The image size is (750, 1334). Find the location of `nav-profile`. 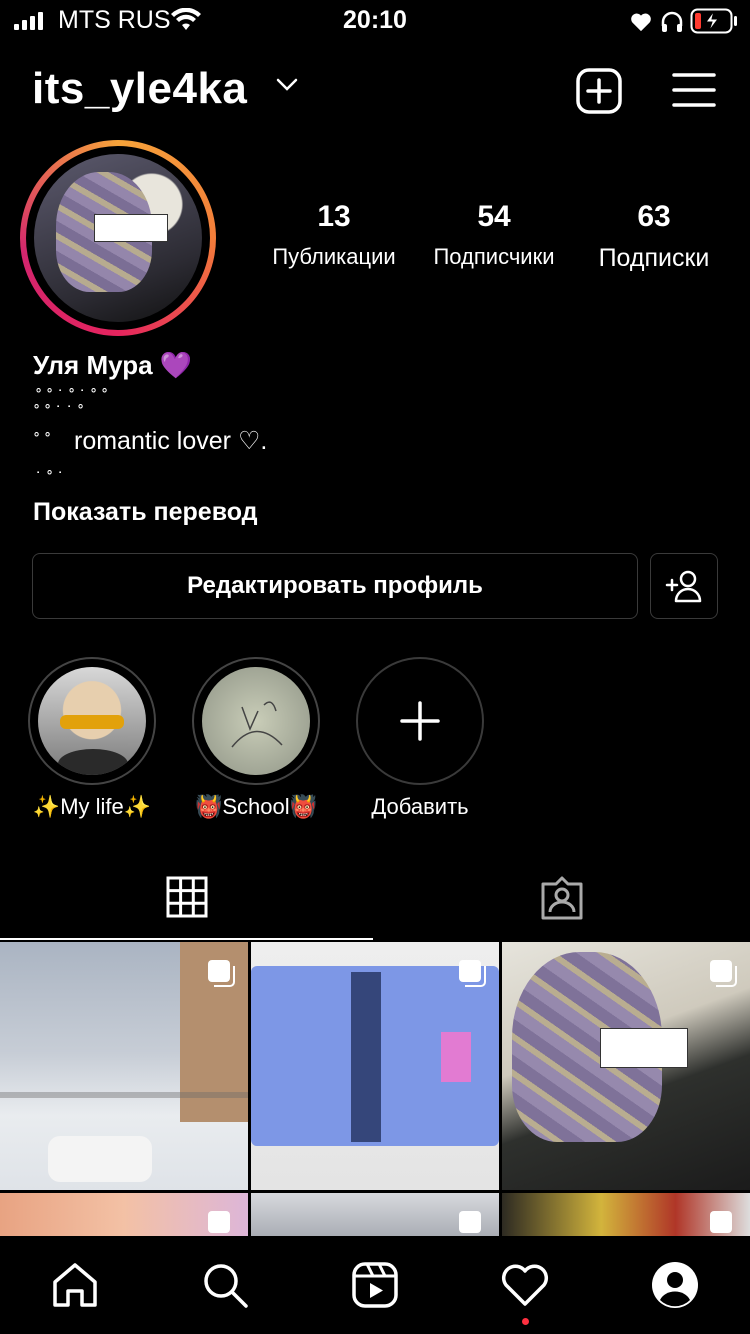

nav-profile is located at coordinates (675, 1285).